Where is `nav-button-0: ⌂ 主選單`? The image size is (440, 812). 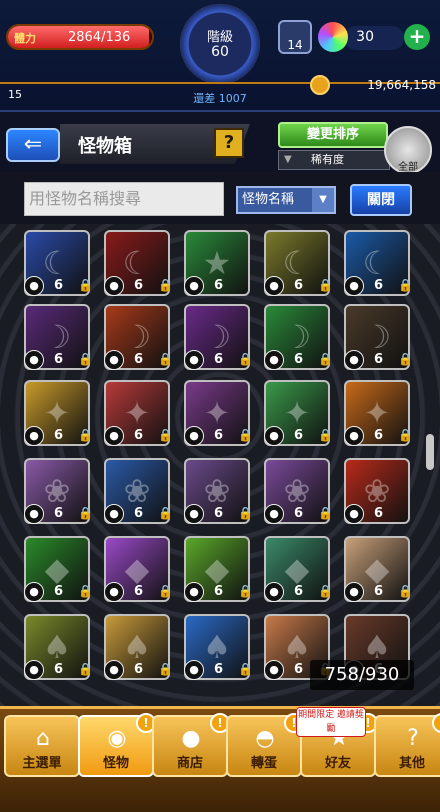 nav-button-0: ⌂ 主選單 is located at coordinates (42, 746).